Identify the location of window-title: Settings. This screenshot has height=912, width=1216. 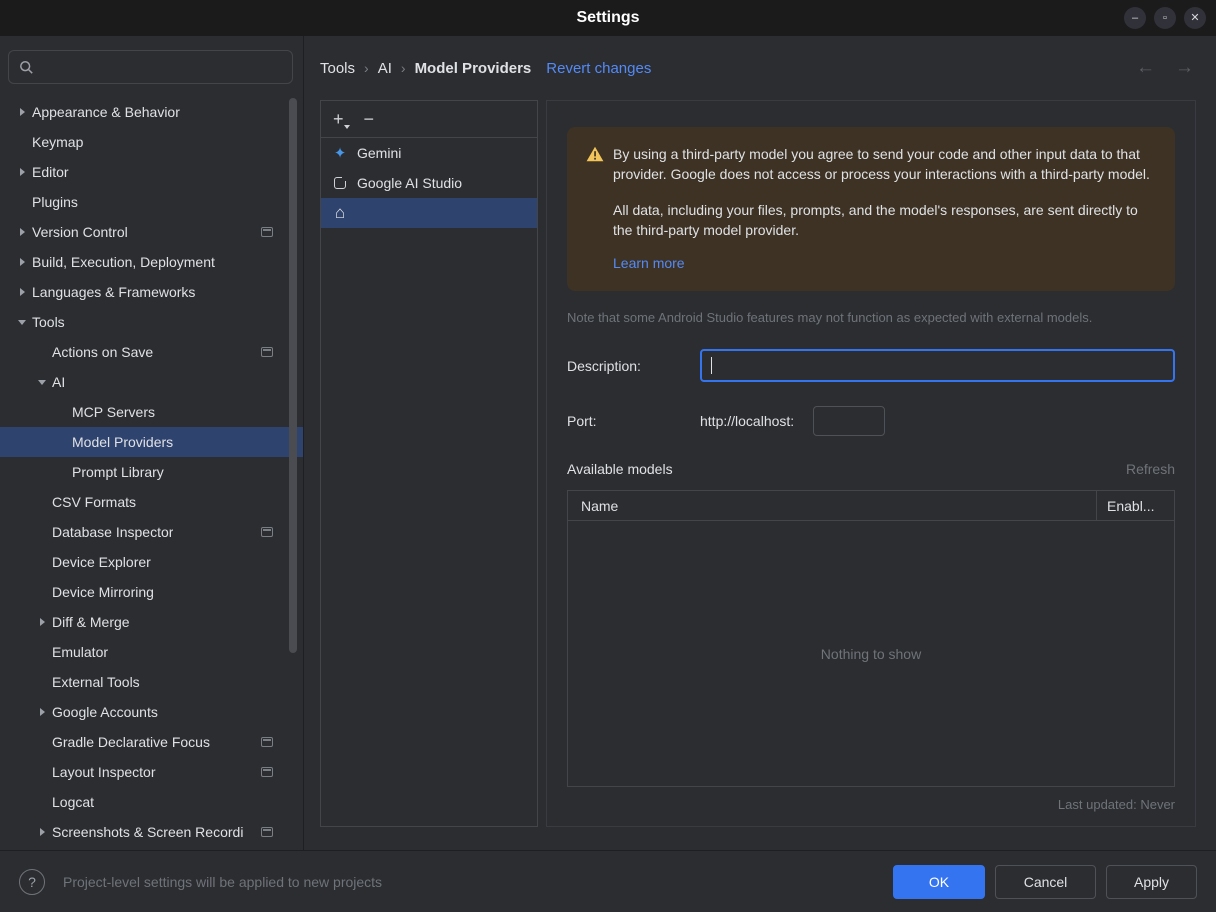
(608, 17).